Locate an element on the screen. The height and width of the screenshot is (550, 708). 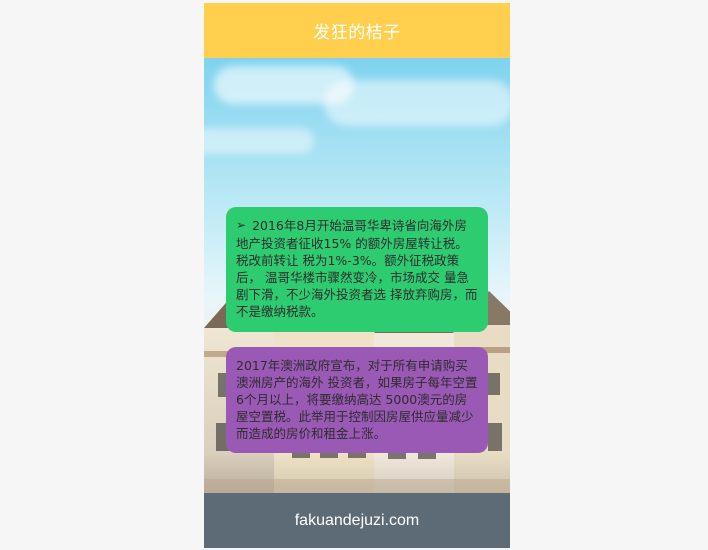
arrow-right-icon: ➢ is located at coordinates (241, 225).